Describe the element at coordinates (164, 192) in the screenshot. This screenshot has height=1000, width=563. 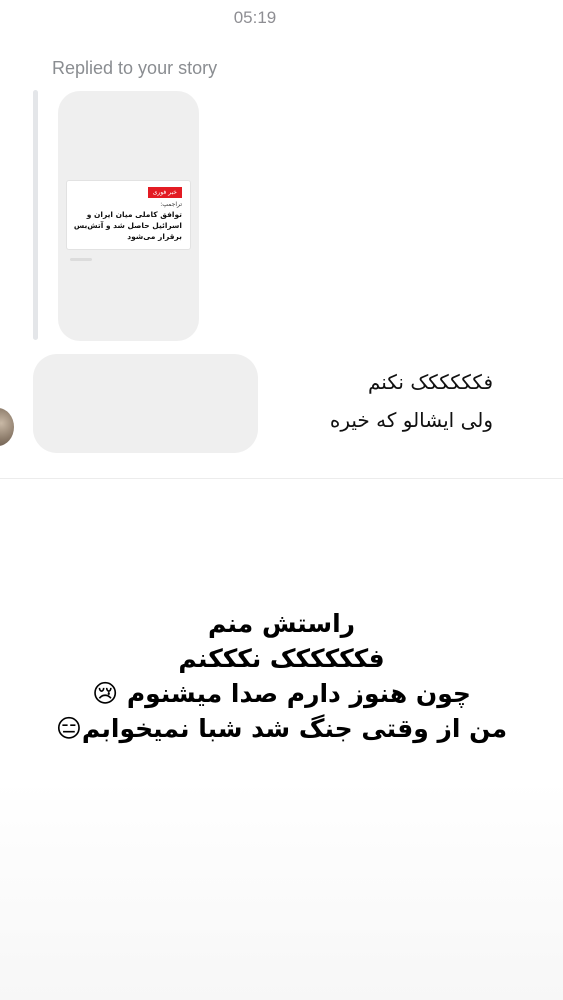
I see `breaking-news-badge: خبر فوری` at that location.